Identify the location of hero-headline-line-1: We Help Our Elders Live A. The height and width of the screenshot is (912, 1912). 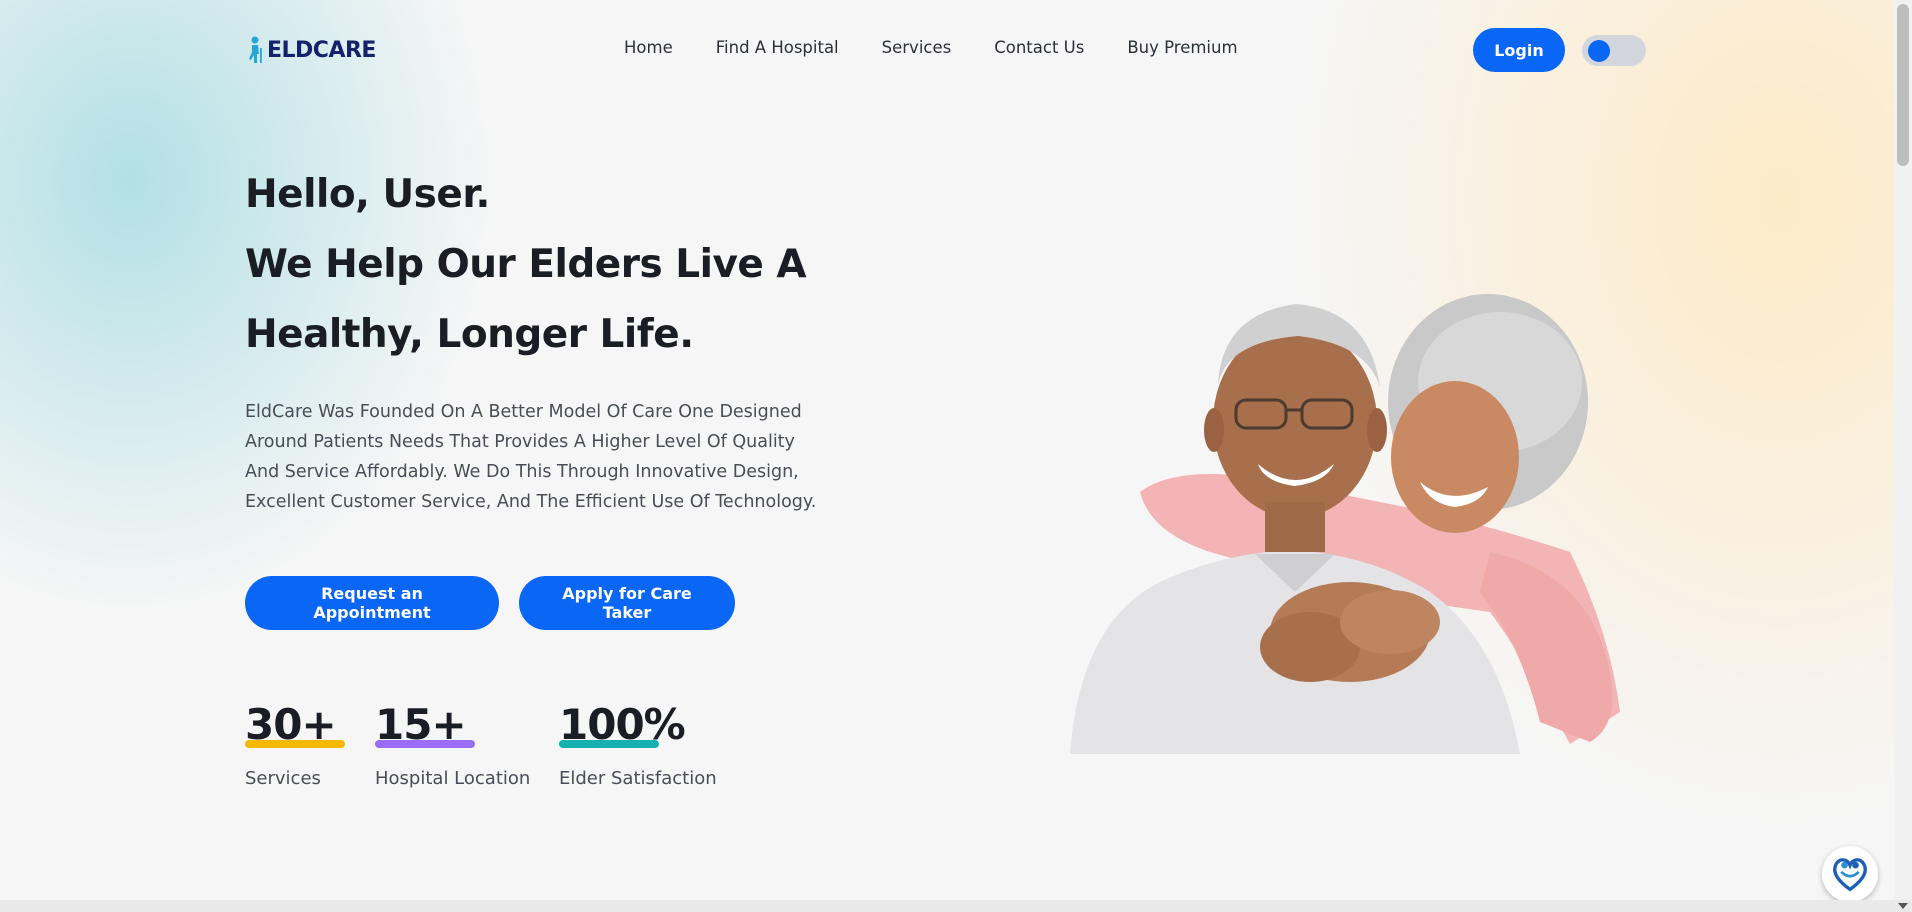
(526, 264).